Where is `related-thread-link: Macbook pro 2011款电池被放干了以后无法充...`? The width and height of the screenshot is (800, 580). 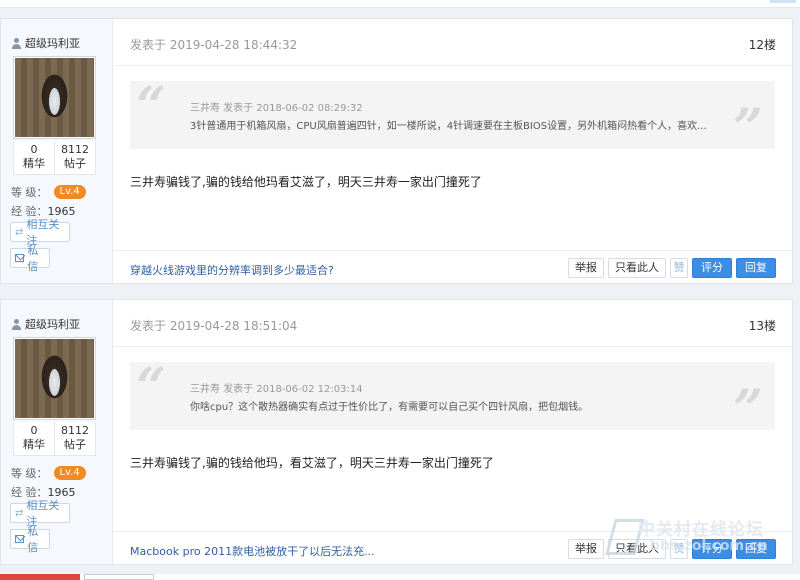 related-thread-link: Macbook pro 2011款电池被放干了以后无法充... is located at coordinates (252, 551).